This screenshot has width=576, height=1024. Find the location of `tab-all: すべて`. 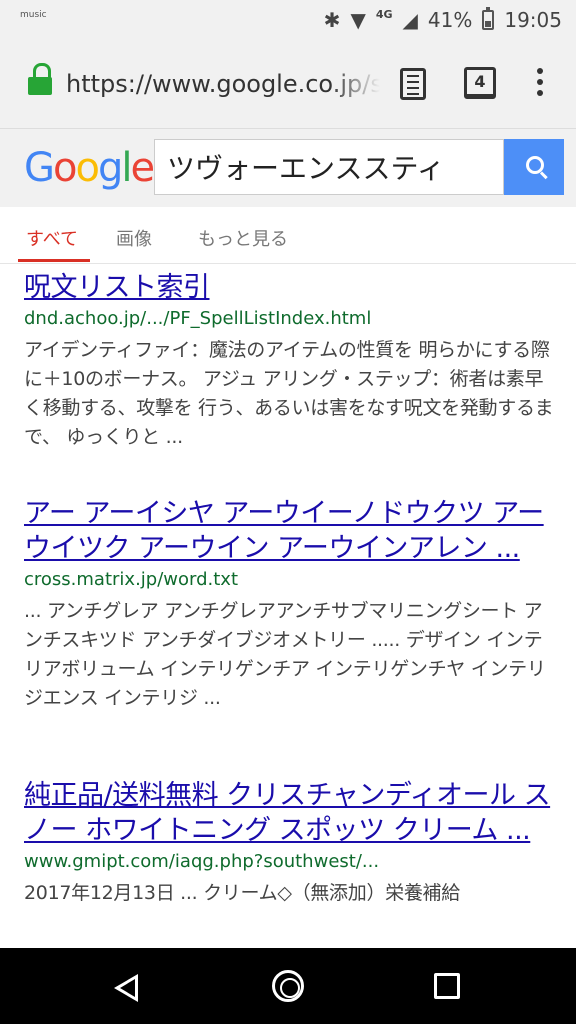

tab-all: すべて is located at coordinates (52, 238).